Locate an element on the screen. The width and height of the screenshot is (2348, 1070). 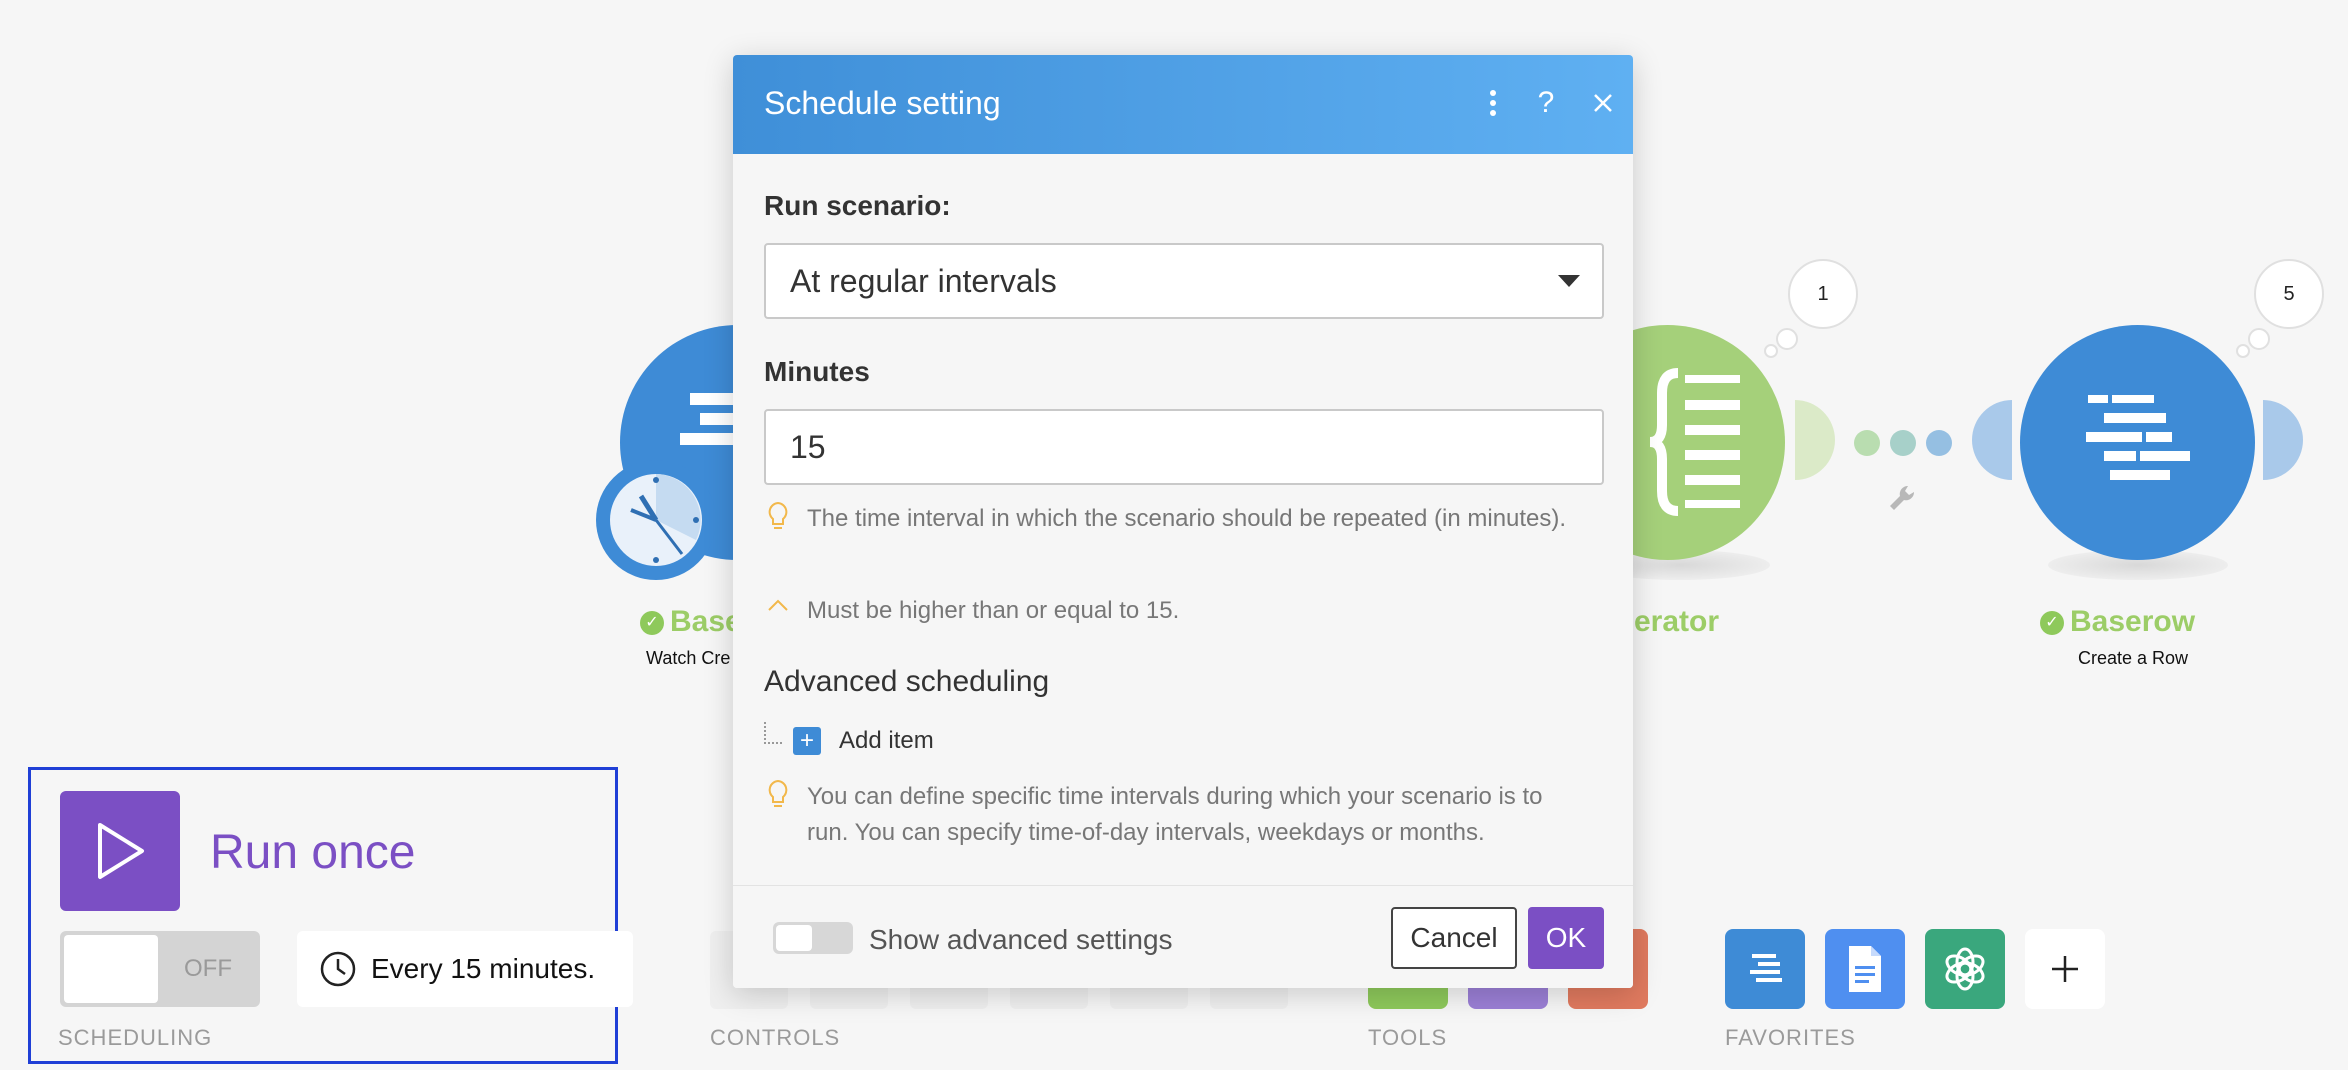
module-subtitle-baserow-watch: Watch Cre is located at coordinates (688, 658).